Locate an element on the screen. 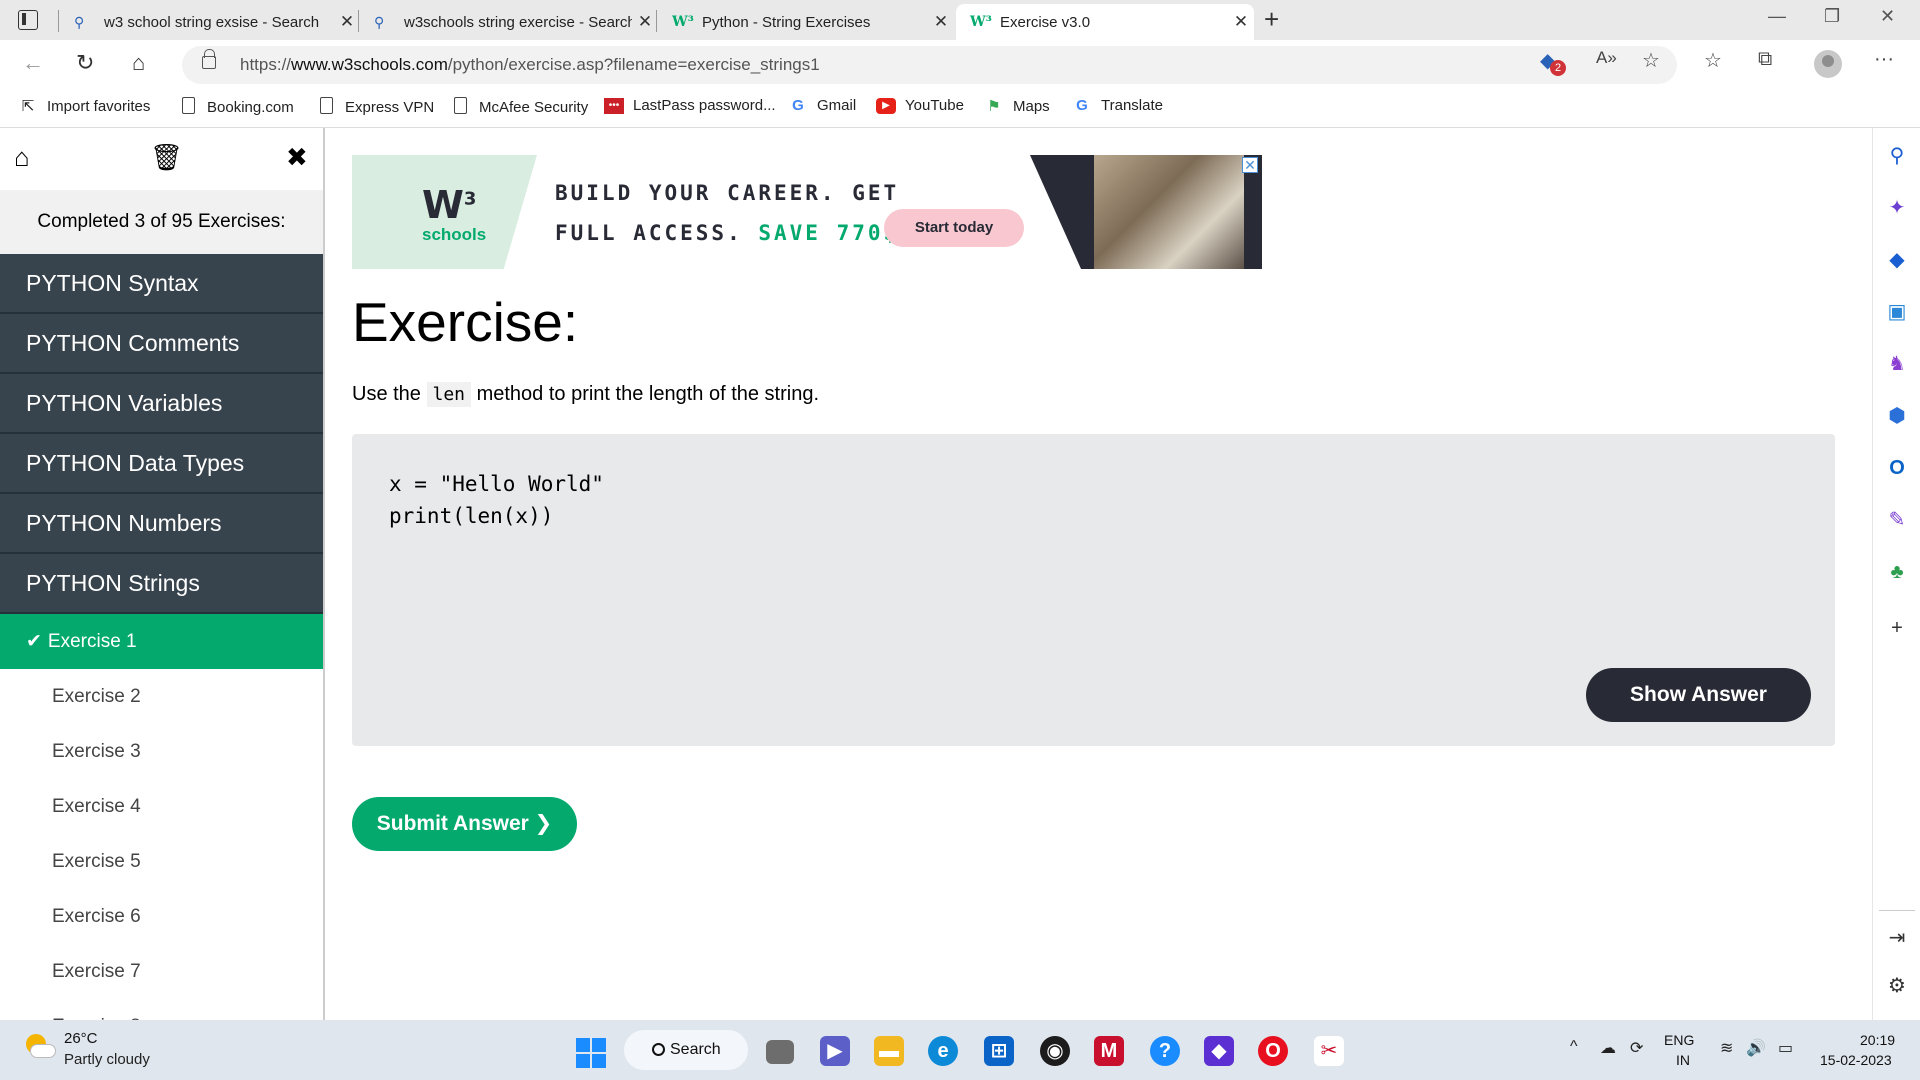  refresh-icon: ↻ is located at coordinates (85, 63).